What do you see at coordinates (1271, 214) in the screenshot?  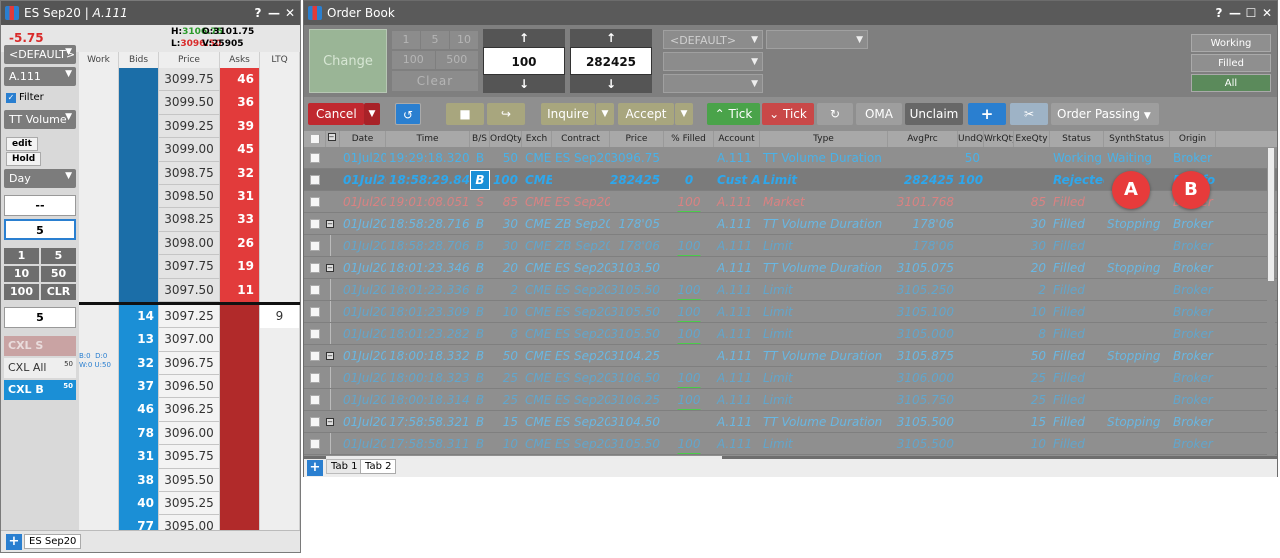 I see `scrollbar-thumb` at bounding box center [1271, 214].